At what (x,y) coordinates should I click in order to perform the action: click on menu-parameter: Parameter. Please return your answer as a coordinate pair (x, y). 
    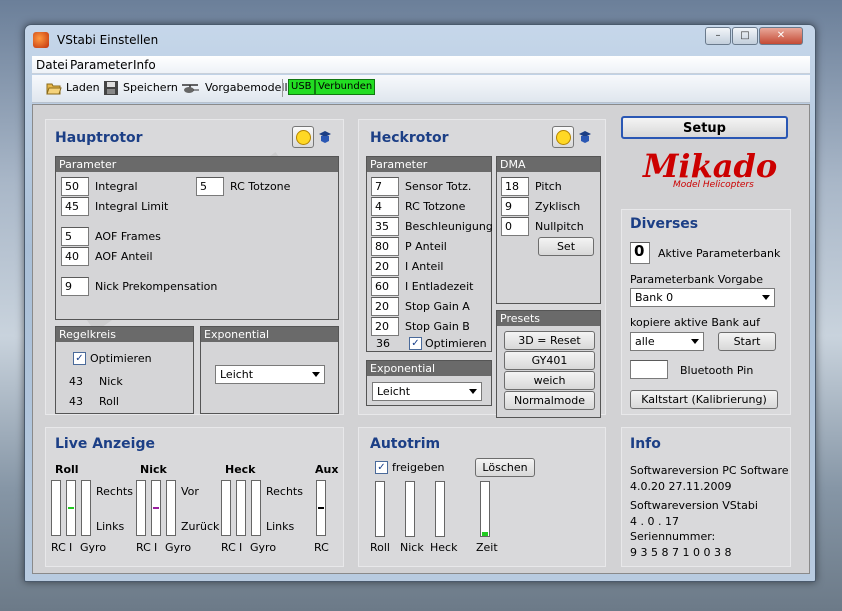
    Looking at the image, I should click on (101, 65).